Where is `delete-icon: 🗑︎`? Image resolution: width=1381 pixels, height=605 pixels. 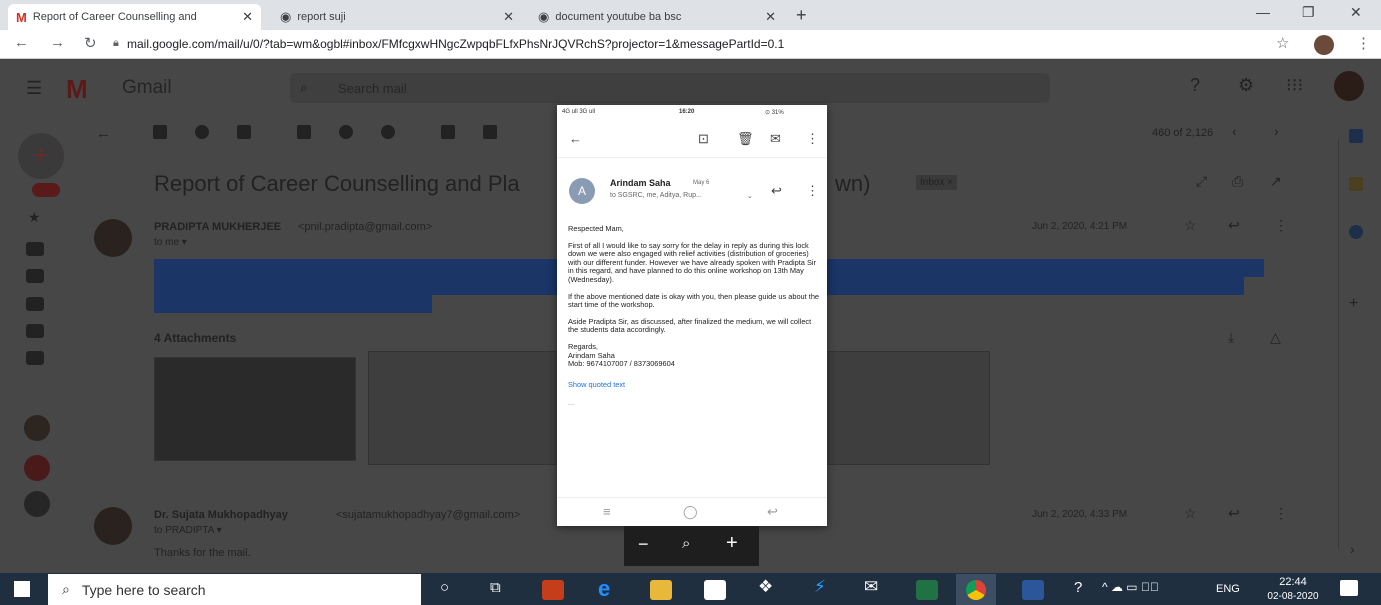 delete-icon: 🗑︎ is located at coordinates (745, 139).